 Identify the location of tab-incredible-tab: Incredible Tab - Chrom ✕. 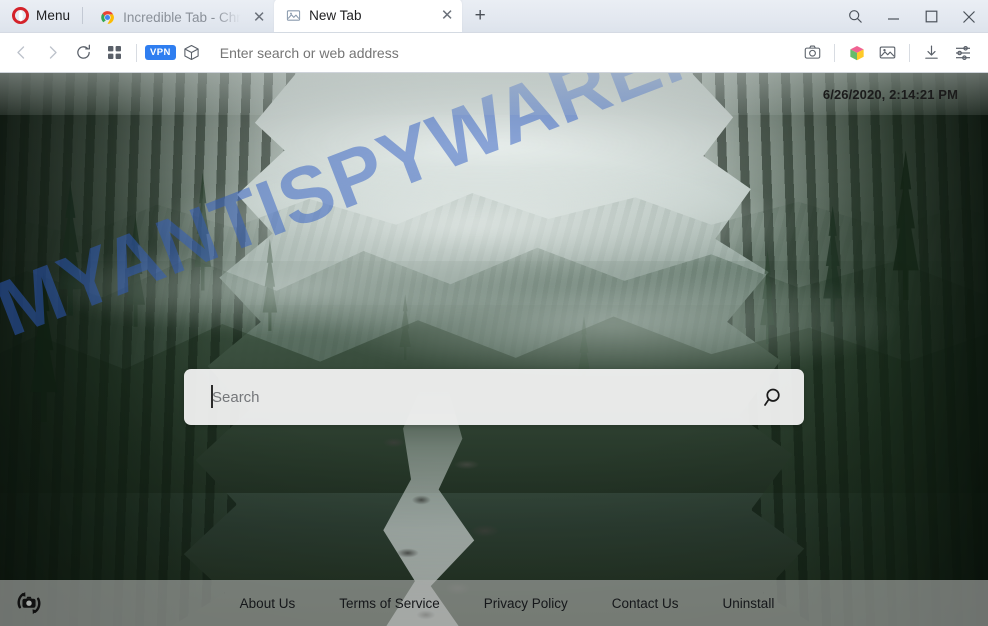
(181, 17).